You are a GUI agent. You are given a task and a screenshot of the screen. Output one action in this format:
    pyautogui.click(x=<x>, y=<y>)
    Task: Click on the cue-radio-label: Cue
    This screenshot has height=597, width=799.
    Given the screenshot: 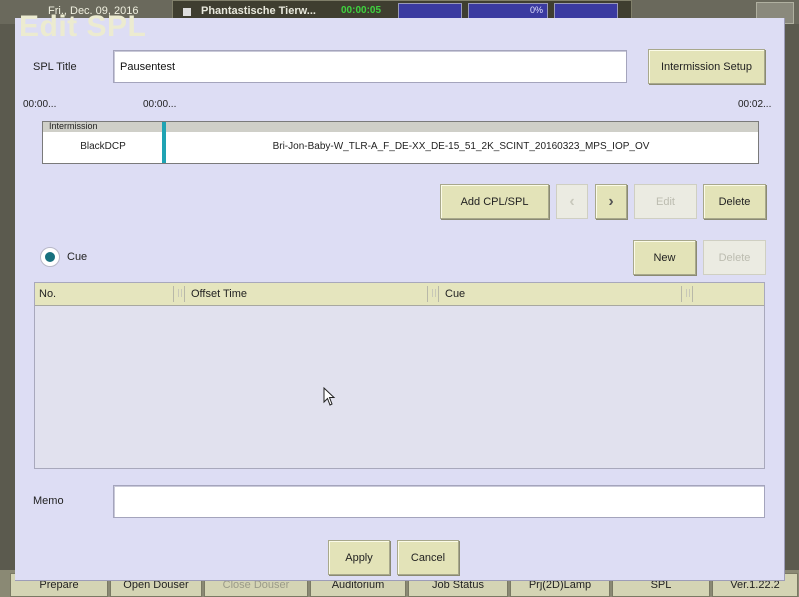 What is the action you would take?
    pyautogui.click(x=77, y=257)
    